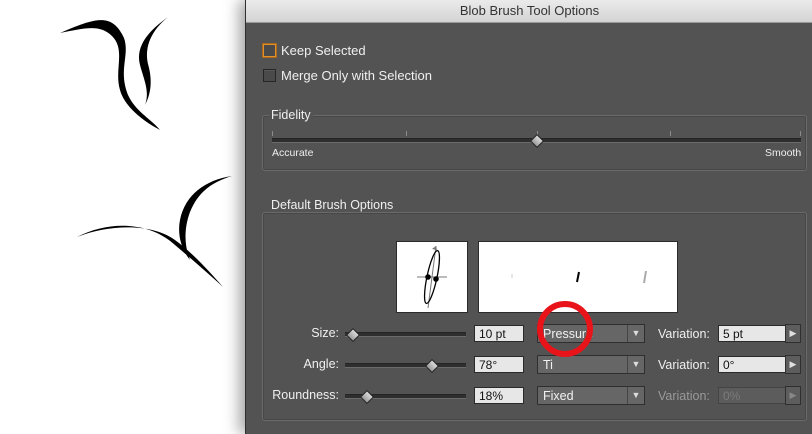 The height and width of the screenshot is (434, 812). Describe the element at coordinates (291, 115) in the screenshot. I see `fidelity-legend: Fidelity` at that location.